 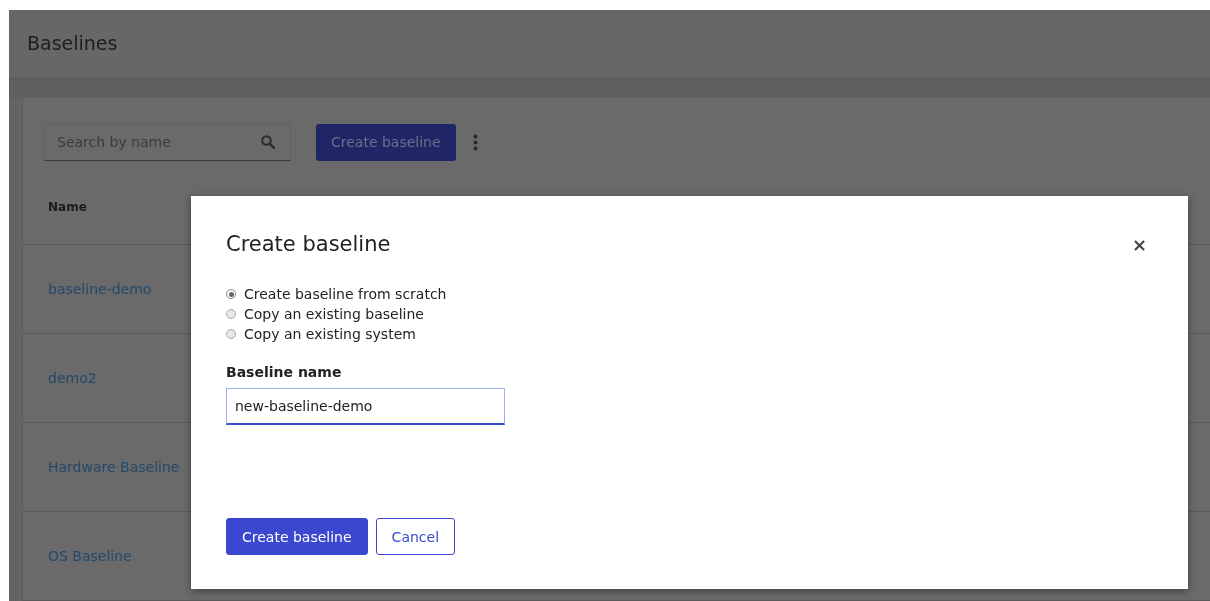 I want to click on baseline-link: OS Baseline, so click(x=90, y=556).